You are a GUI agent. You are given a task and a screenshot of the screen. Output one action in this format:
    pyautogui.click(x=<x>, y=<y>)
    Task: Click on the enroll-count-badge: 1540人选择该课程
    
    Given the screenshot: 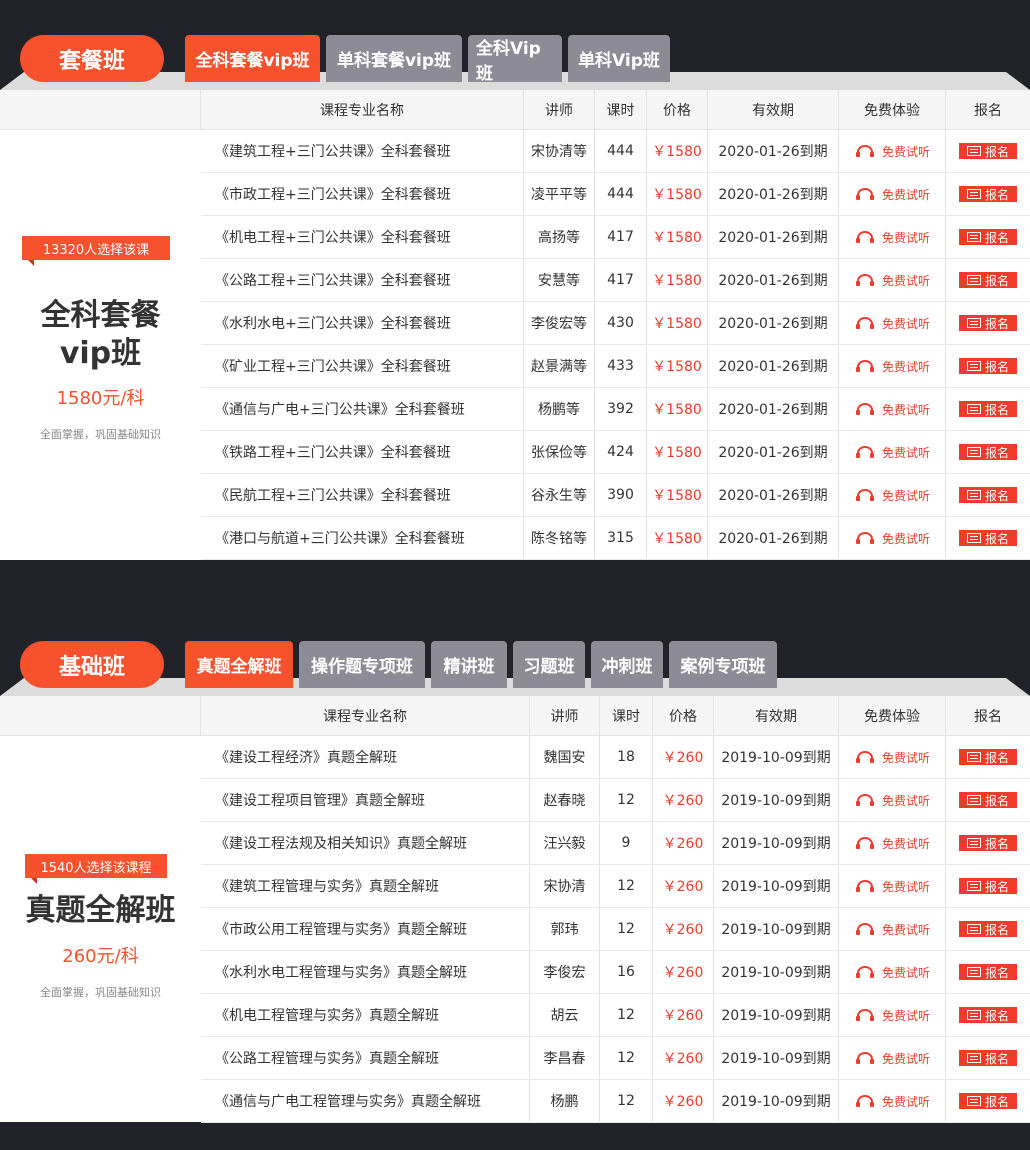 What is the action you would take?
    pyautogui.click(x=96, y=869)
    